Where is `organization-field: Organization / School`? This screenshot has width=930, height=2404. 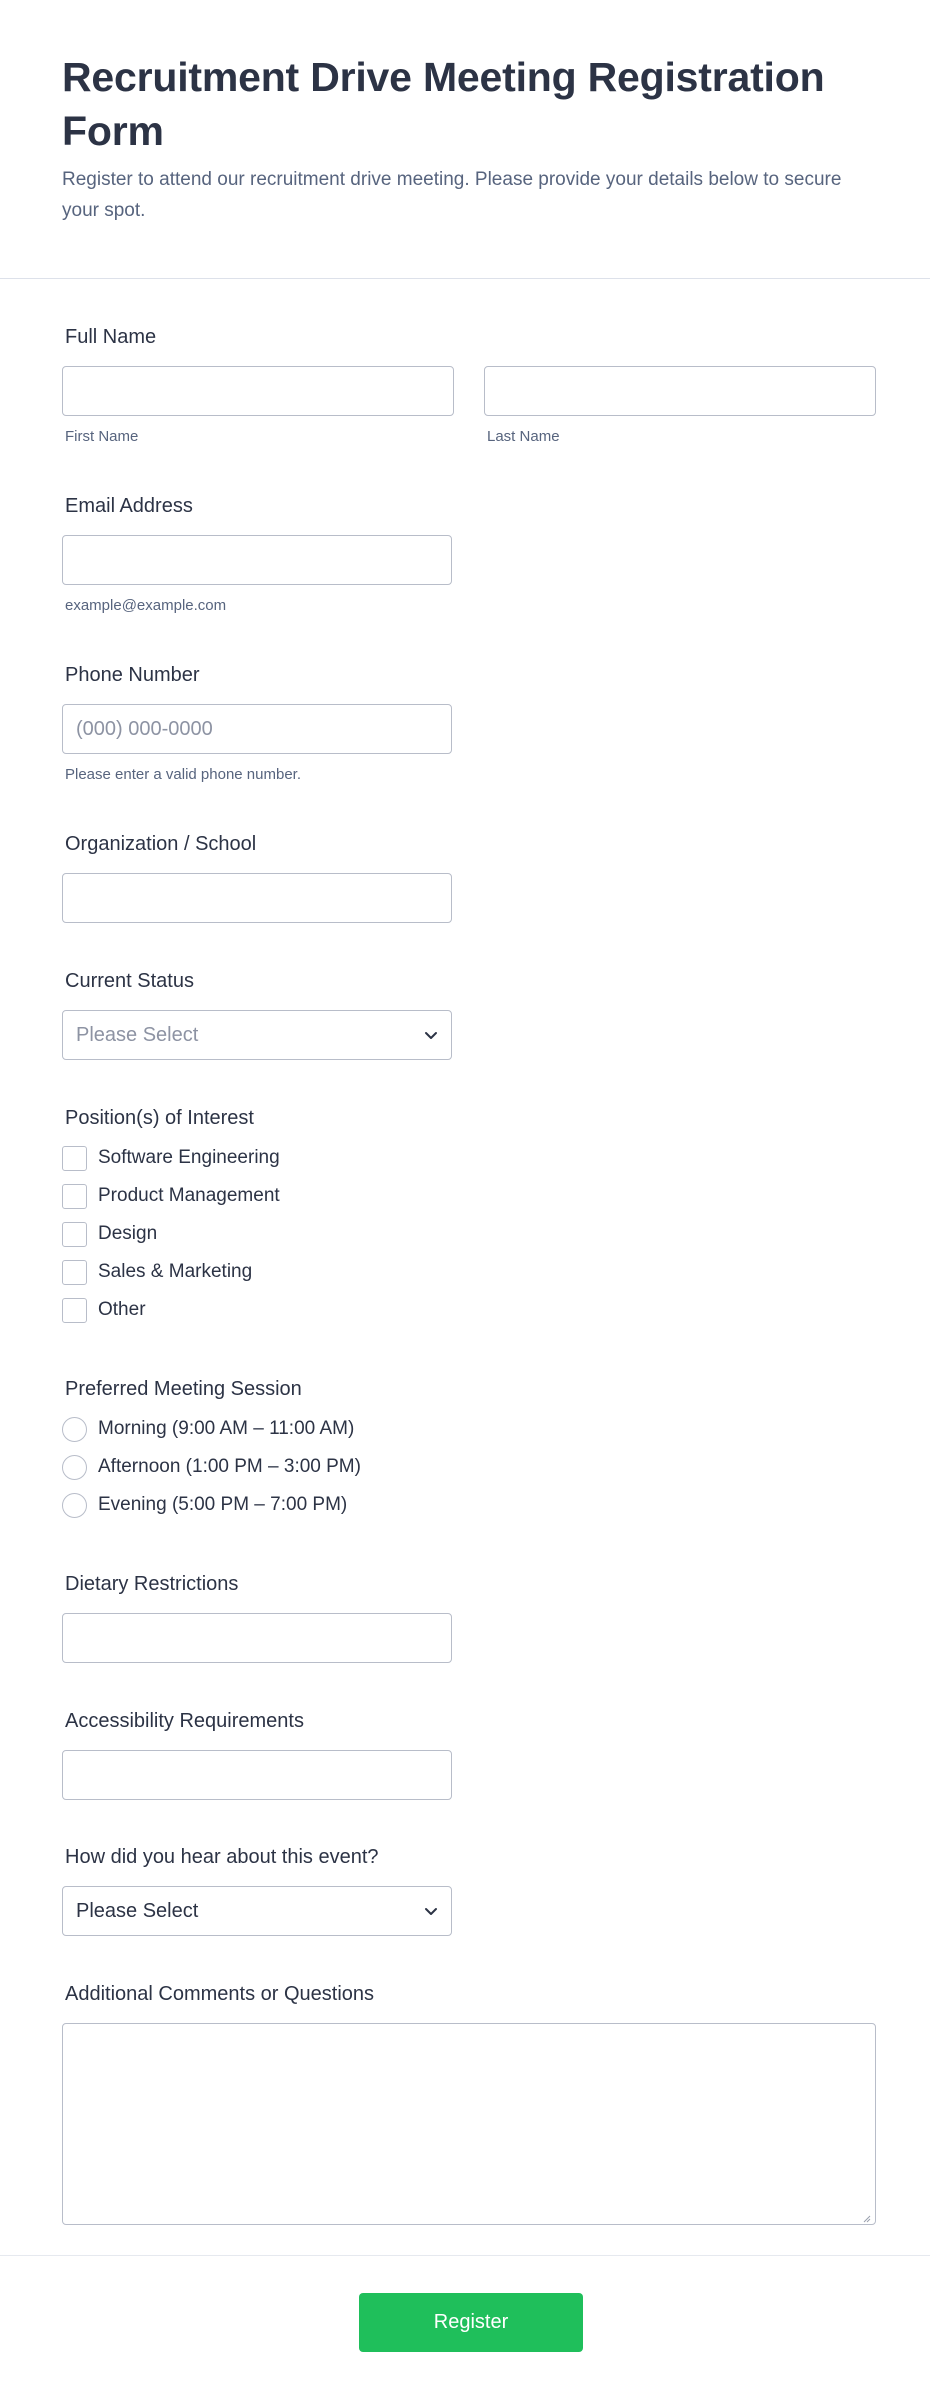 organization-field: Organization / School is located at coordinates (257, 878).